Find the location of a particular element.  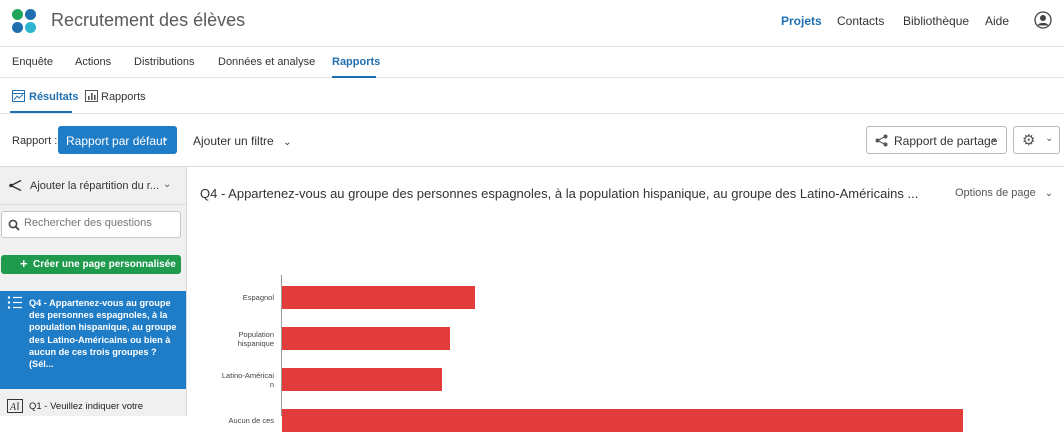

report-select-label: Rapport par défaut is located at coordinates (116, 141).